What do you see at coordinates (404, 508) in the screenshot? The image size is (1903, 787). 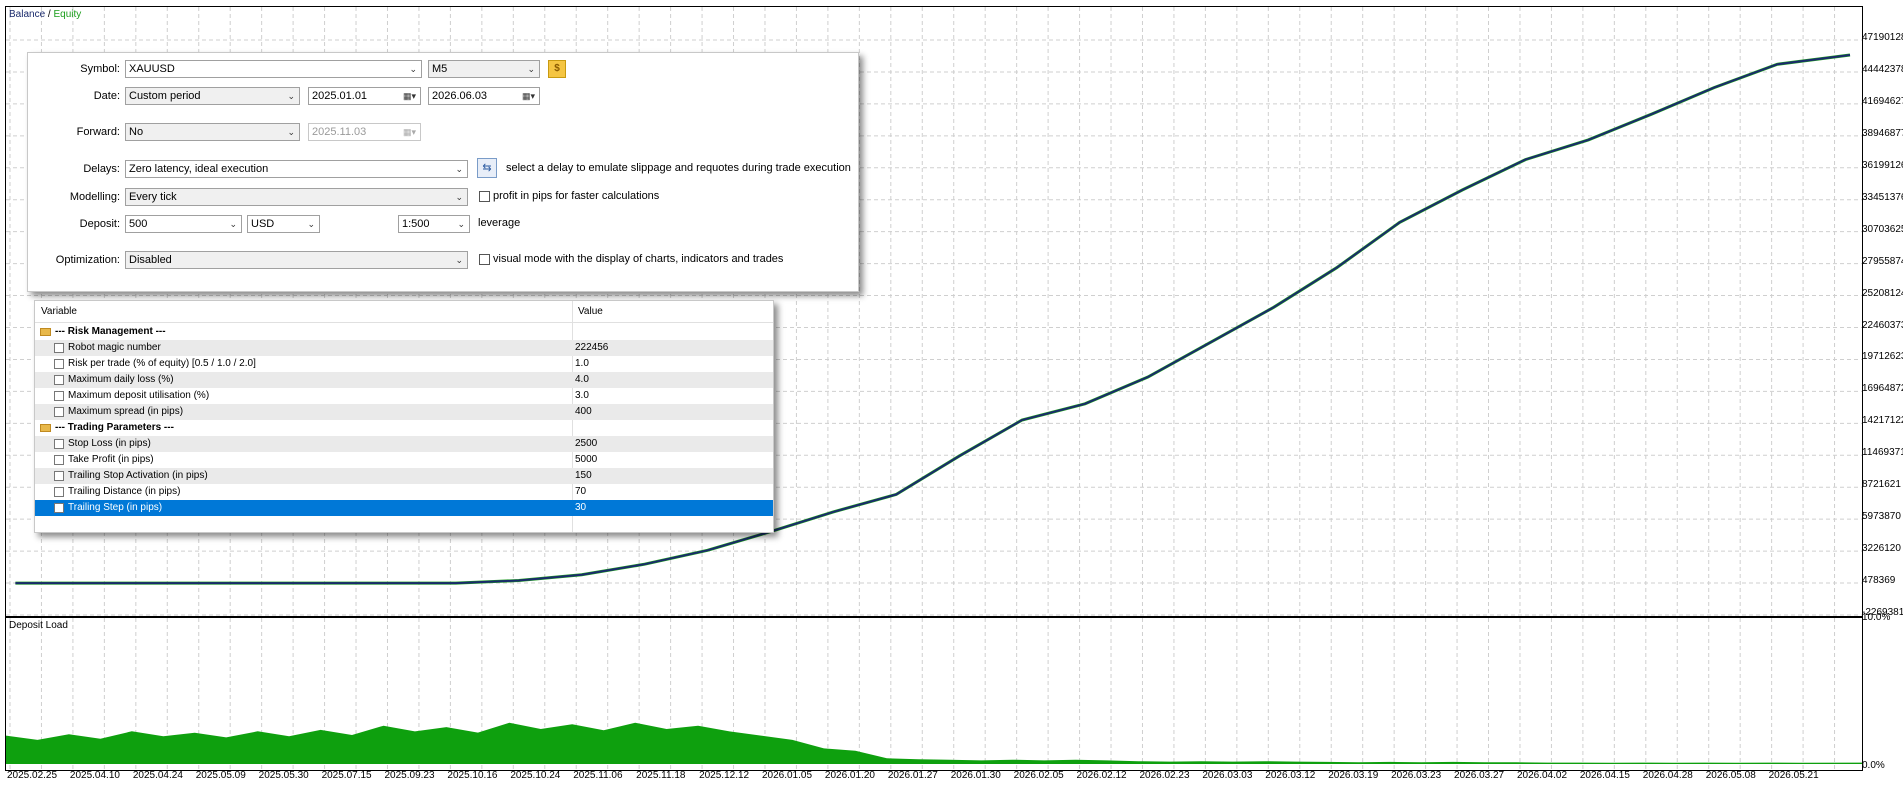 I see `table-row-selected: Trailing Step (in pips) 30` at bounding box center [404, 508].